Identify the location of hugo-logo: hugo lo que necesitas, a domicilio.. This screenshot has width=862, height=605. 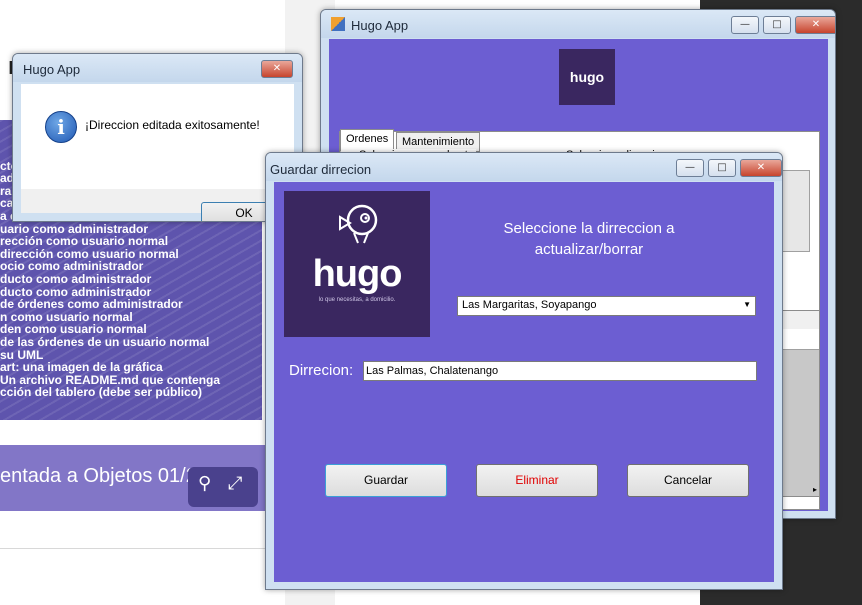
(357, 264).